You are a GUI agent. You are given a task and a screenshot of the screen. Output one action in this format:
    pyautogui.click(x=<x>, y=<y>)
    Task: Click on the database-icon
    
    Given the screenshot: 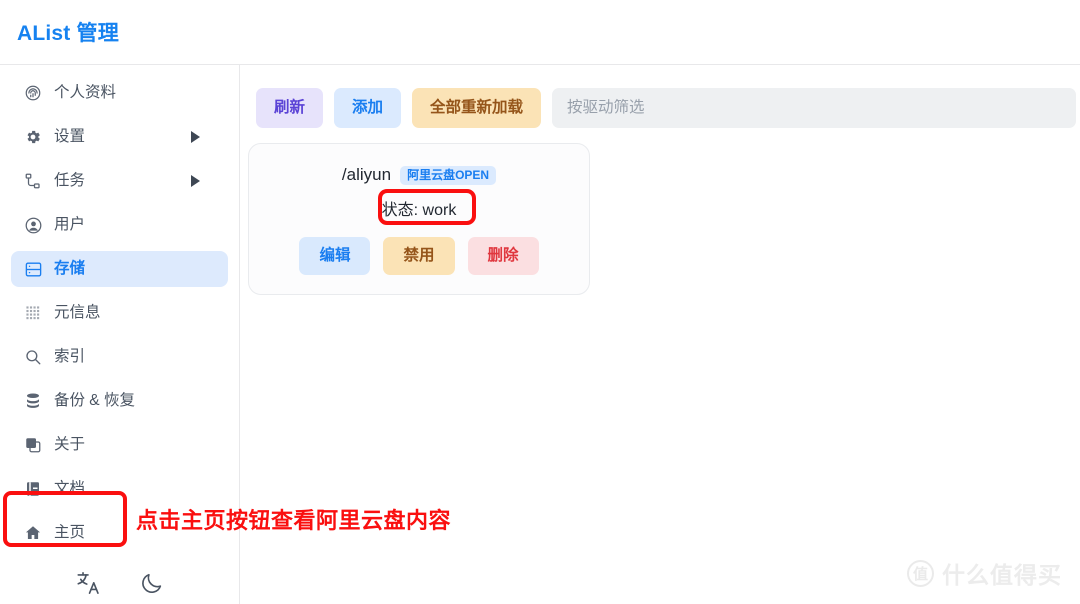 What is the action you would take?
    pyautogui.click(x=33, y=401)
    